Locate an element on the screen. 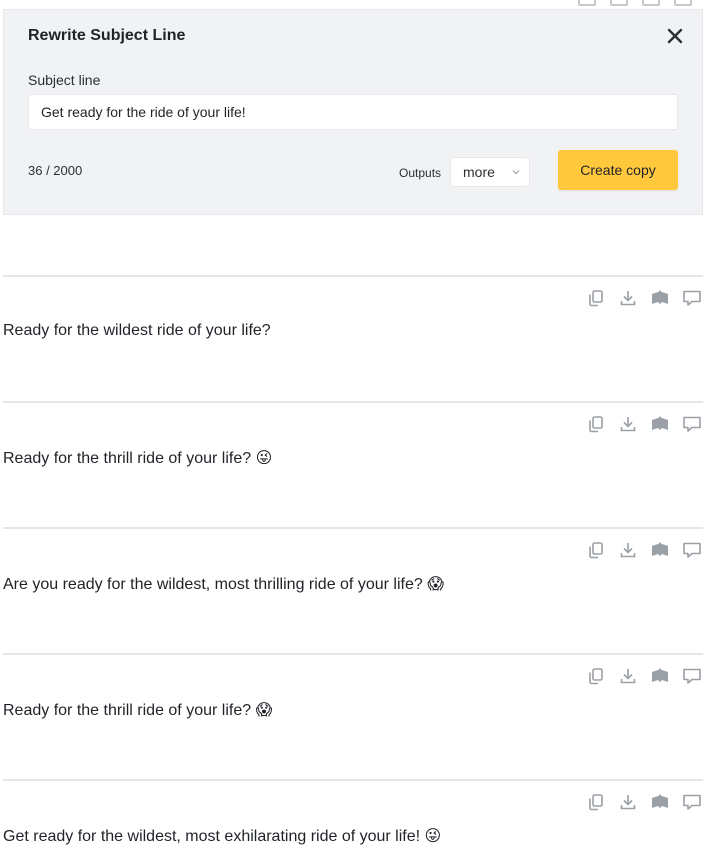 The height and width of the screenshot is (867, 710). outputs-select: more is located at coordinates (490, 172).